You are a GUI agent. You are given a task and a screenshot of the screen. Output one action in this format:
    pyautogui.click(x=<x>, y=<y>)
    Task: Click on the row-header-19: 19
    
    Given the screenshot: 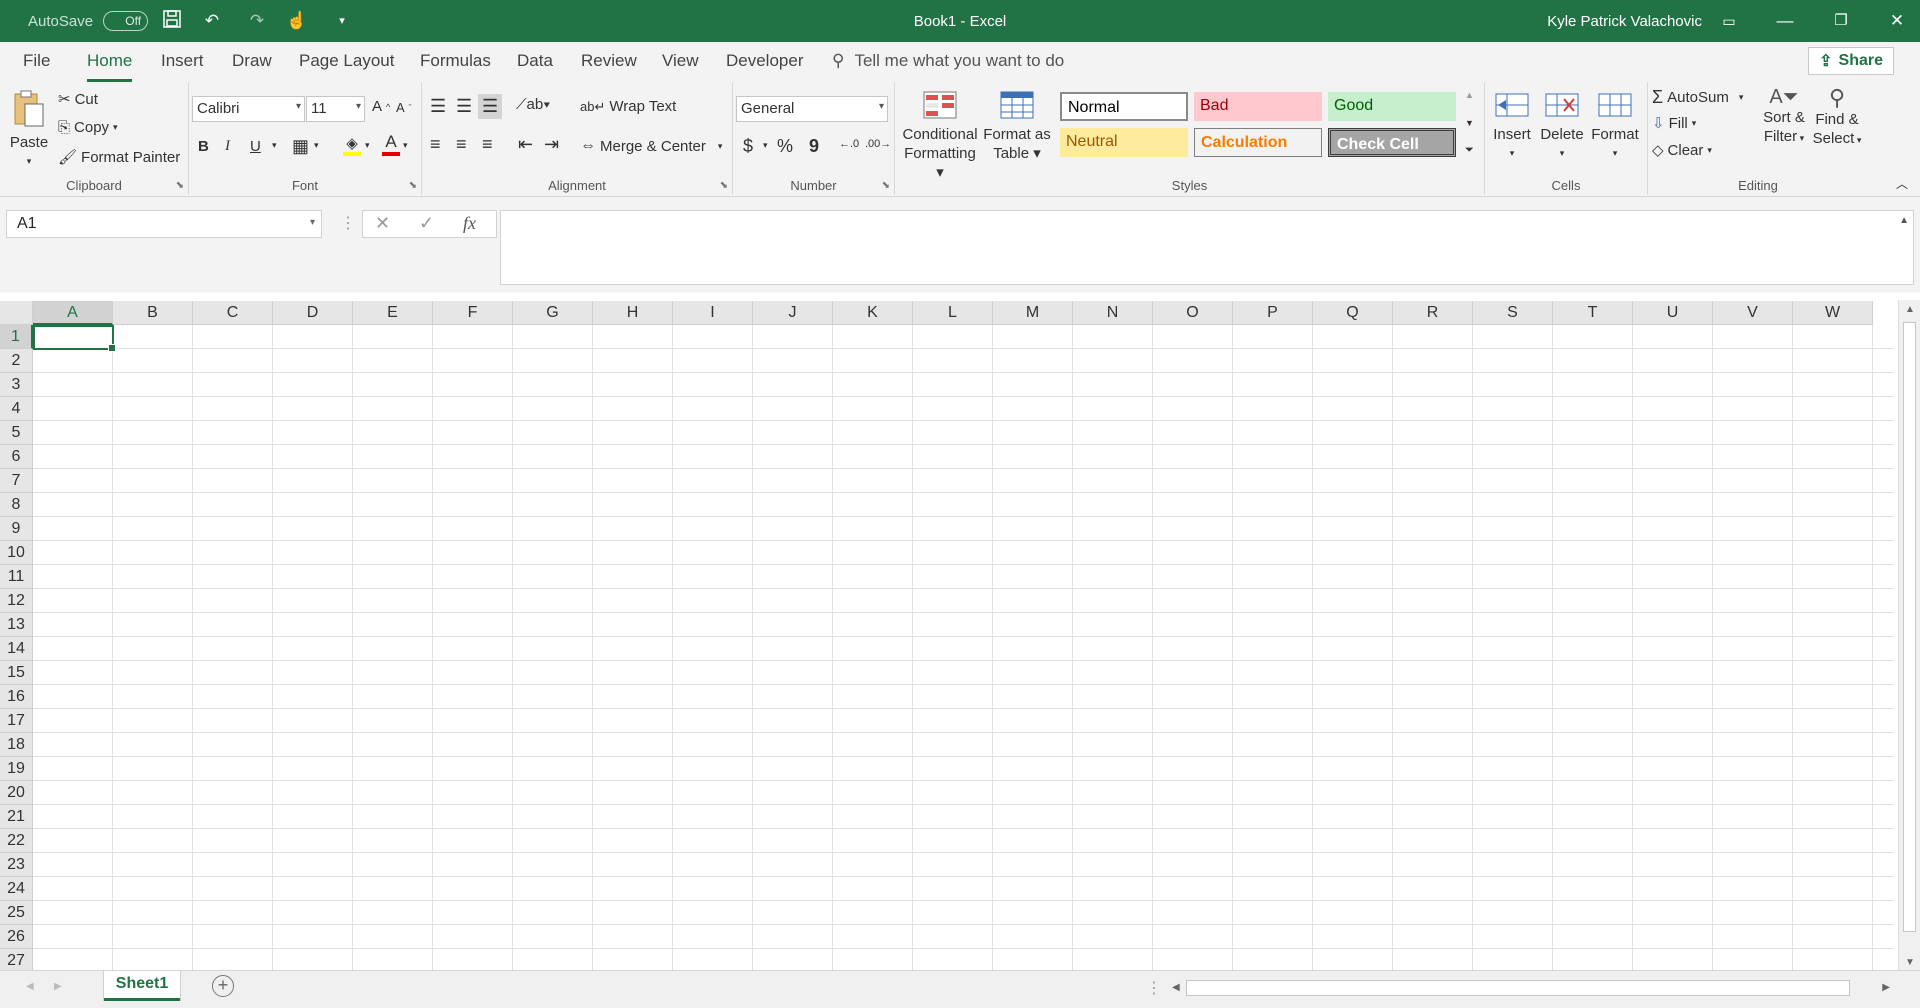 What is the action you would take?
    pyautogui.click(x=16, y=769)
    